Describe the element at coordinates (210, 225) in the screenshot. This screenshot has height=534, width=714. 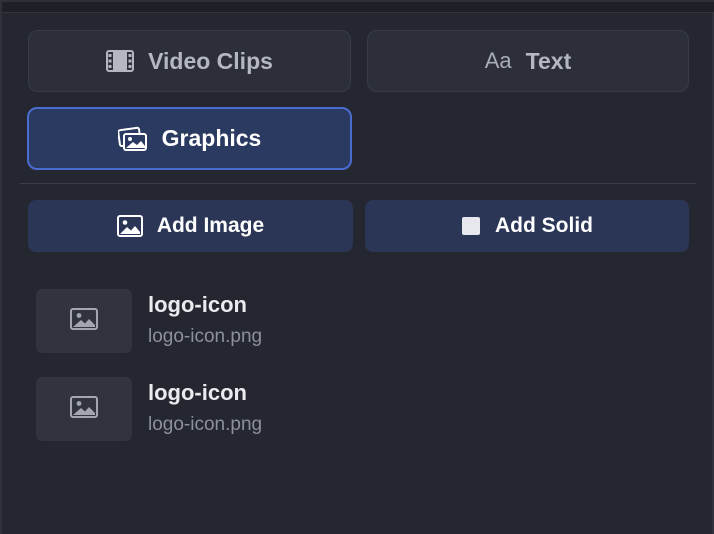
I see `add-image-label: Add Image` at that location.